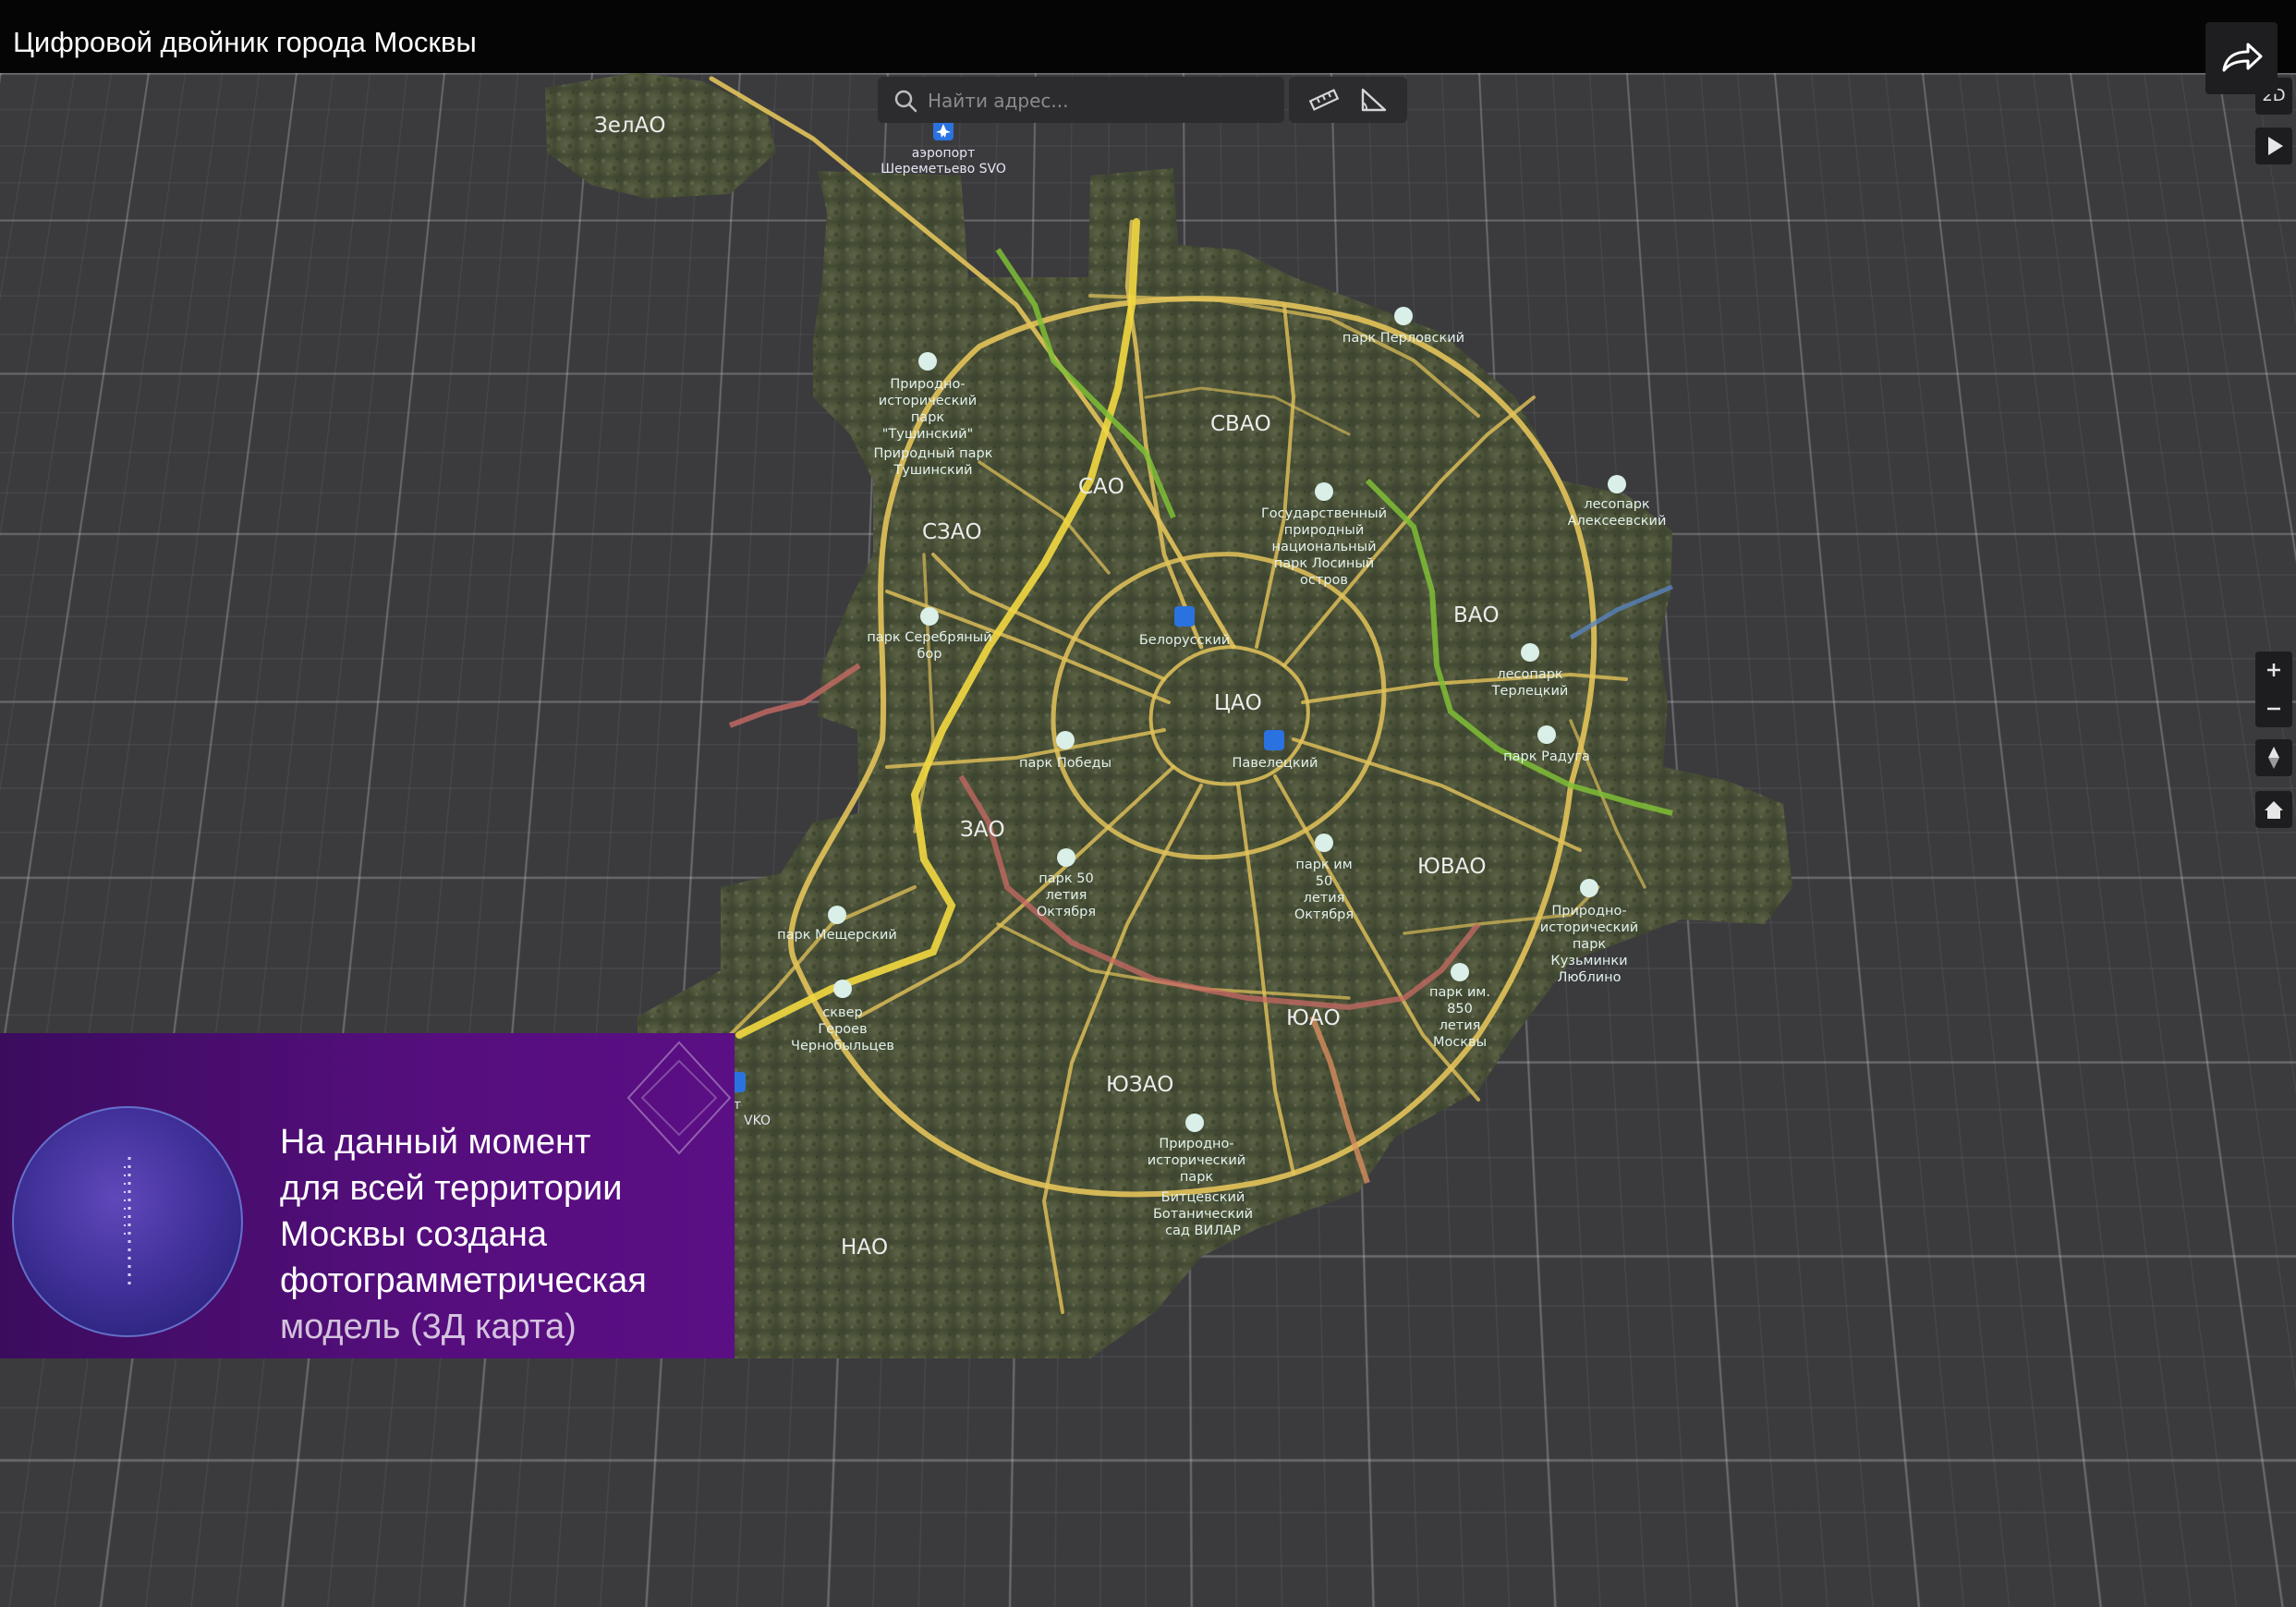 The width and height of the screenshot is (2296, 1607). Describe the element at coordinates (905, 101) in the screenshot. I see `search-icon` at that location.